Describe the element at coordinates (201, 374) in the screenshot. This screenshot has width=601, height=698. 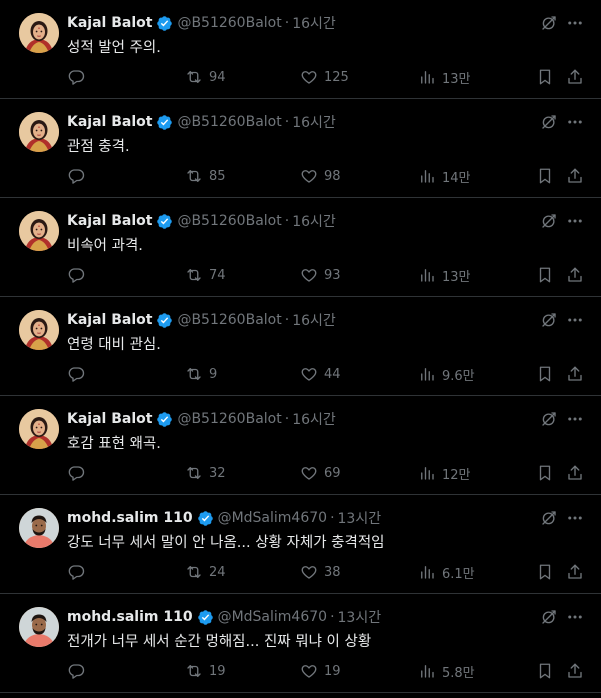
I see `retweet-button: 9` at that location.